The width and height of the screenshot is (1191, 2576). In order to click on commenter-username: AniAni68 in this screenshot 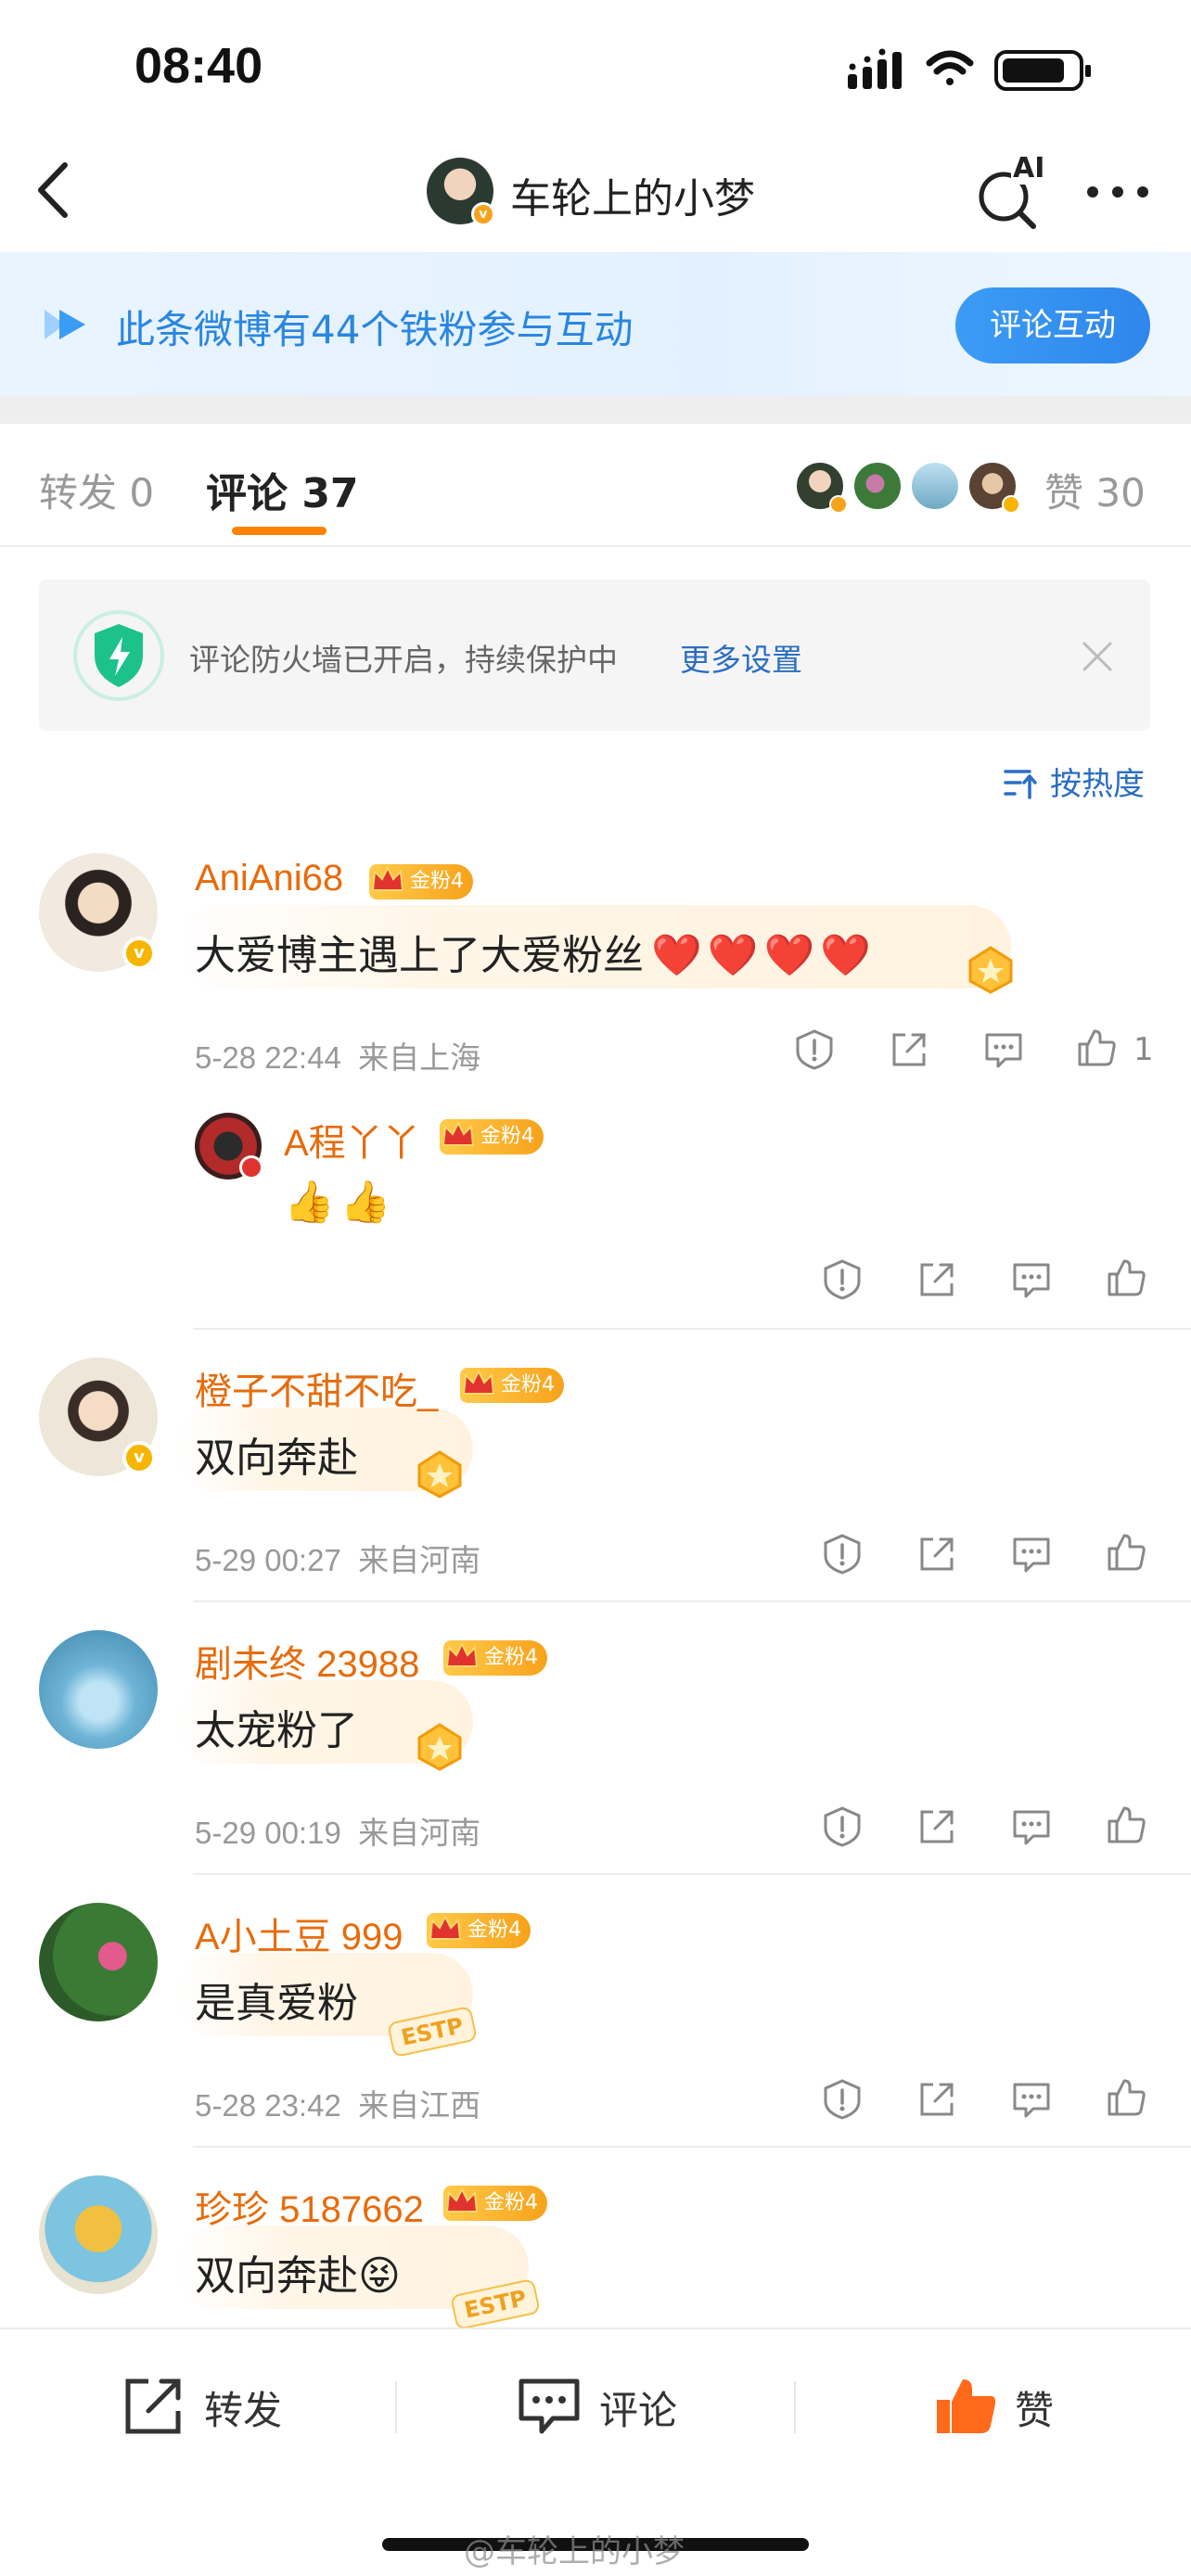, I will do `click(269, 879)`.